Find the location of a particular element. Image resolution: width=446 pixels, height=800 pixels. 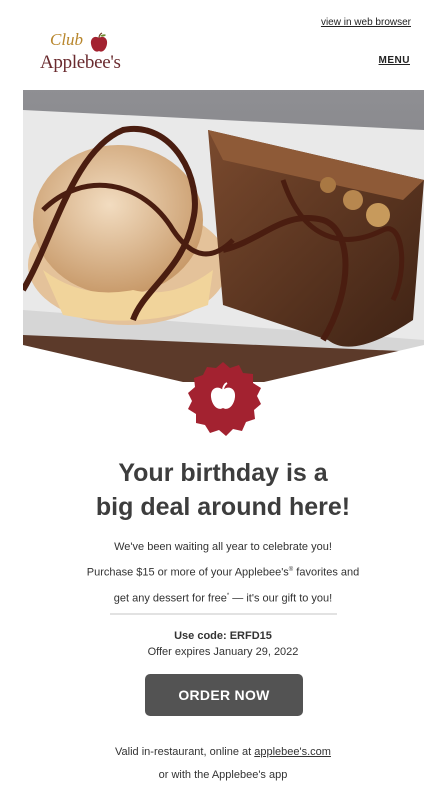

body-line-3-end: — it's our gift to you! is located at coordinates (281, 598).